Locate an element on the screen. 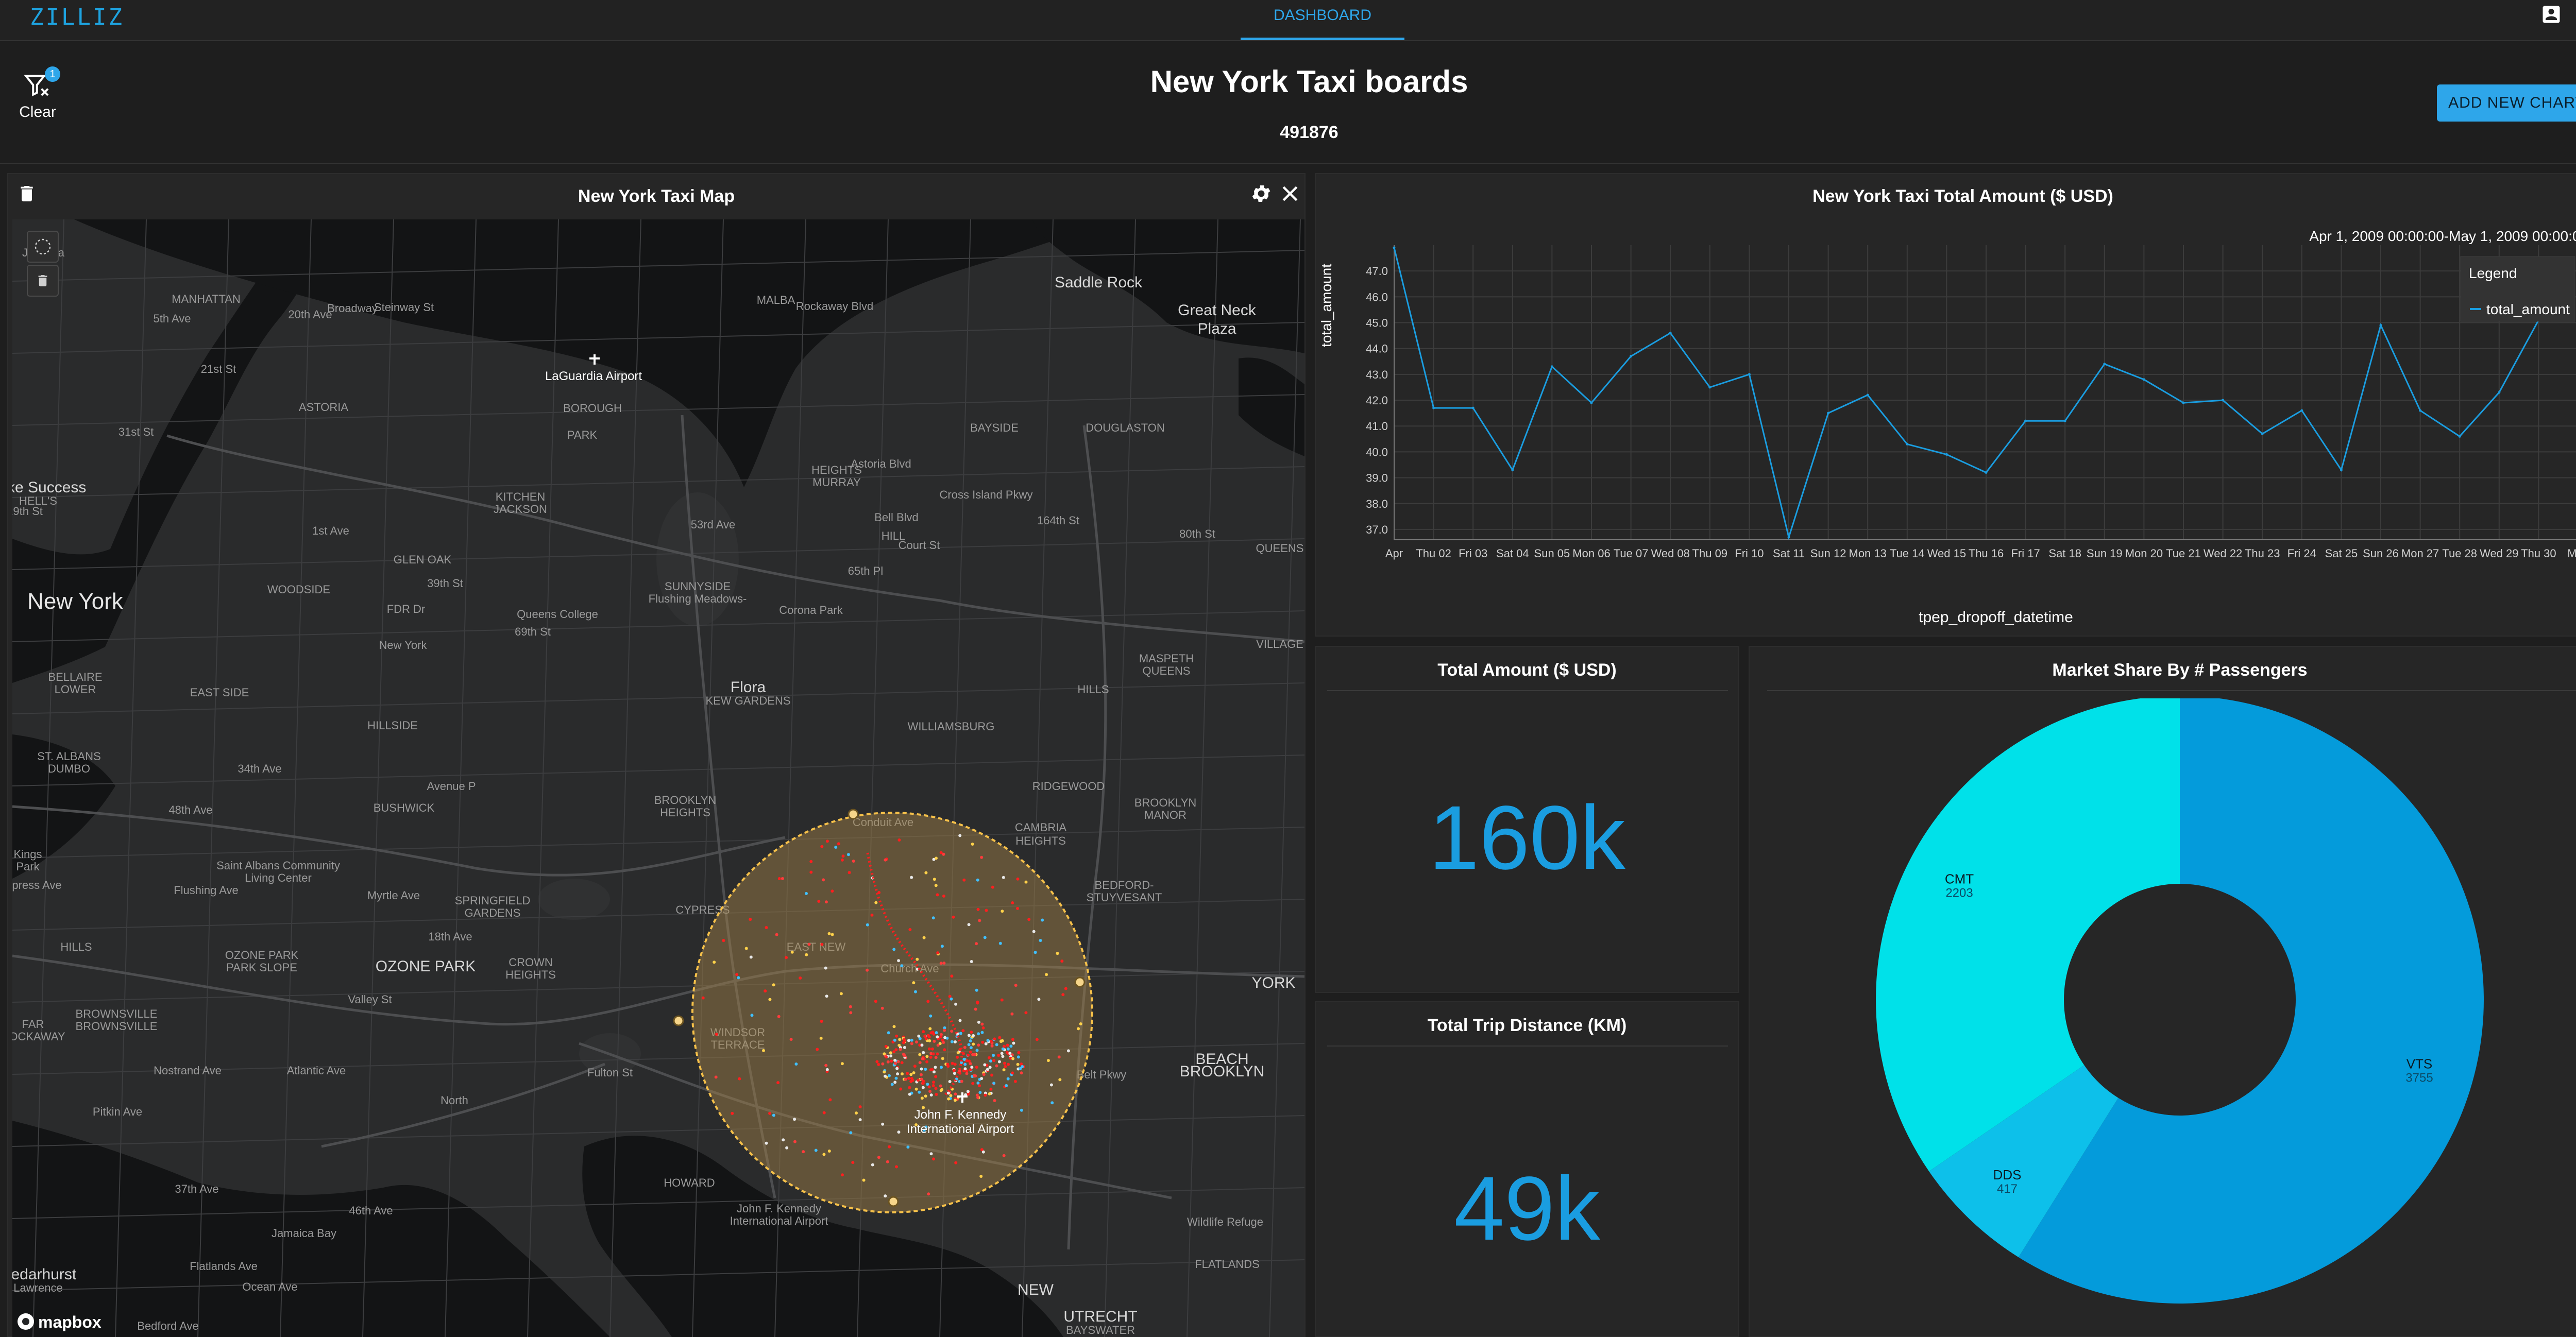 This screenshot has height=1337, width=2576. map-label: Rockaway Blvd is located at coordinates (834, 306).